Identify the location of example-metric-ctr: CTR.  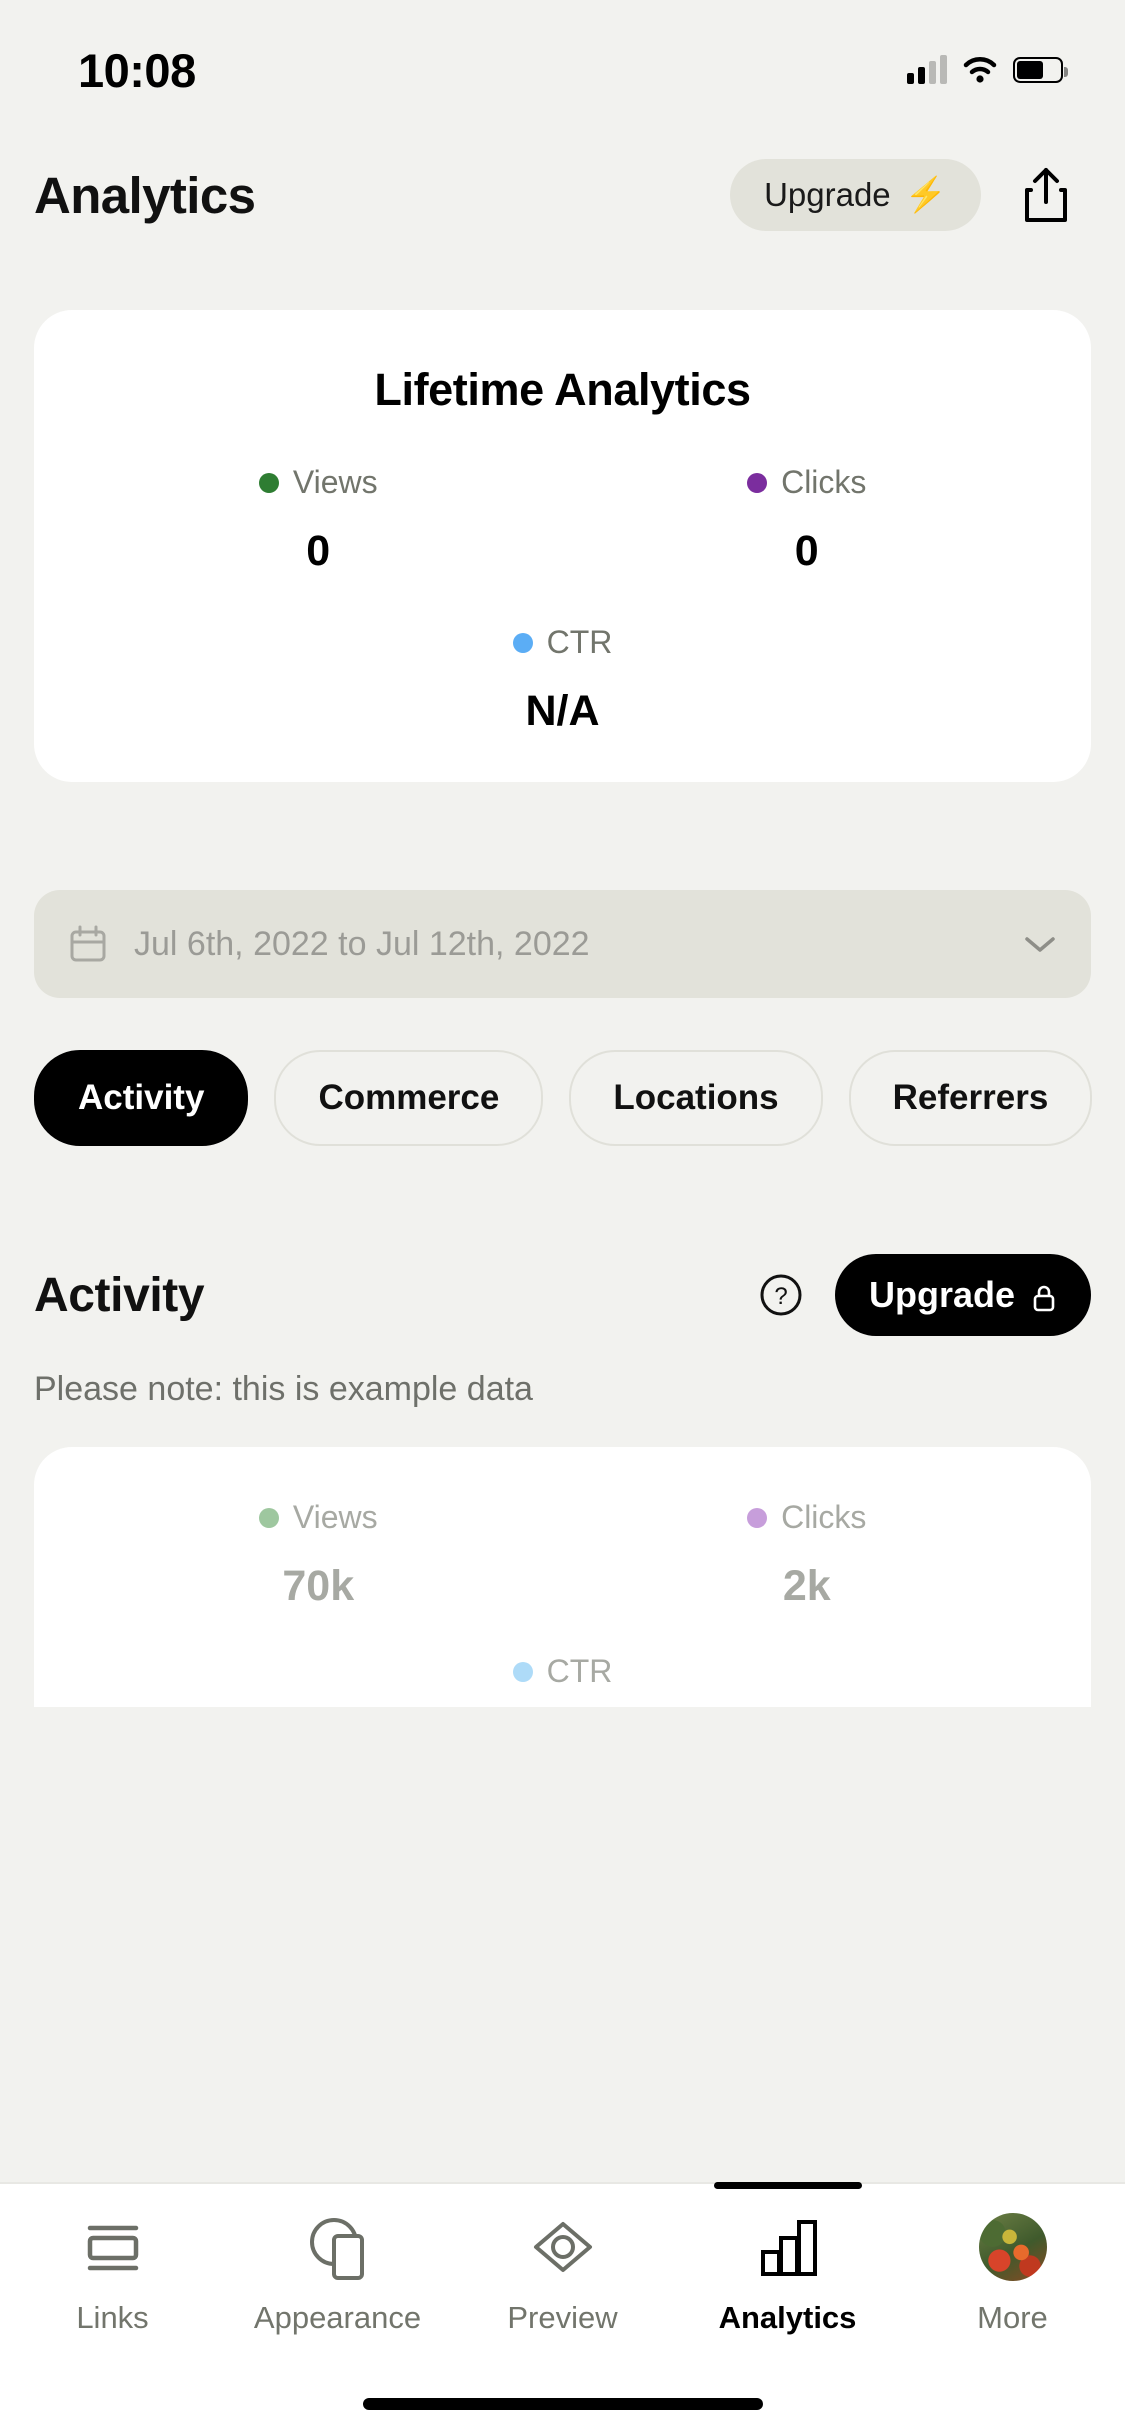
(562, 1671).